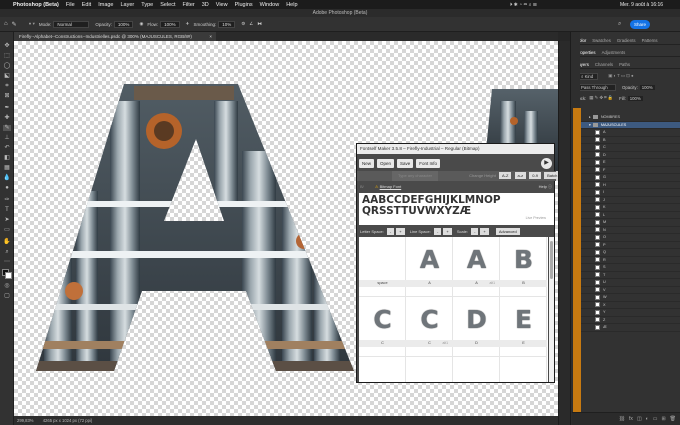 The image size is (680, 425). I want to click on layer-row: 👁O, so click(626, 238).